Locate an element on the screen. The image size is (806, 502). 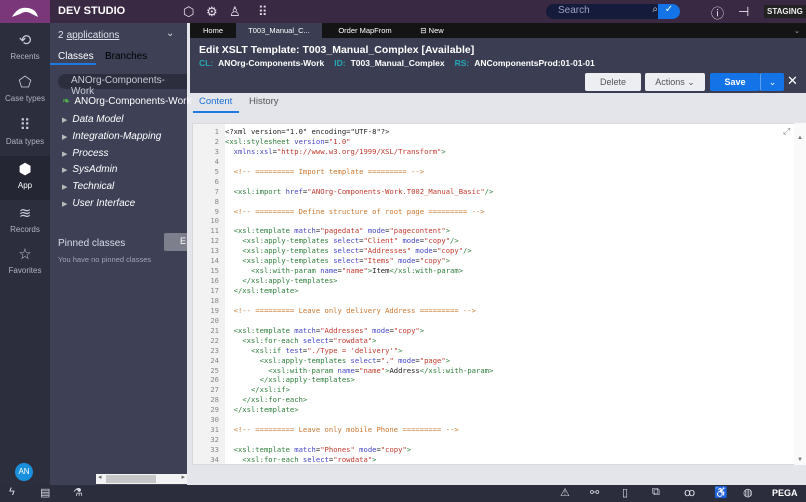
hierarchy-icon: ⊣ is located at coordinates (743, 12).